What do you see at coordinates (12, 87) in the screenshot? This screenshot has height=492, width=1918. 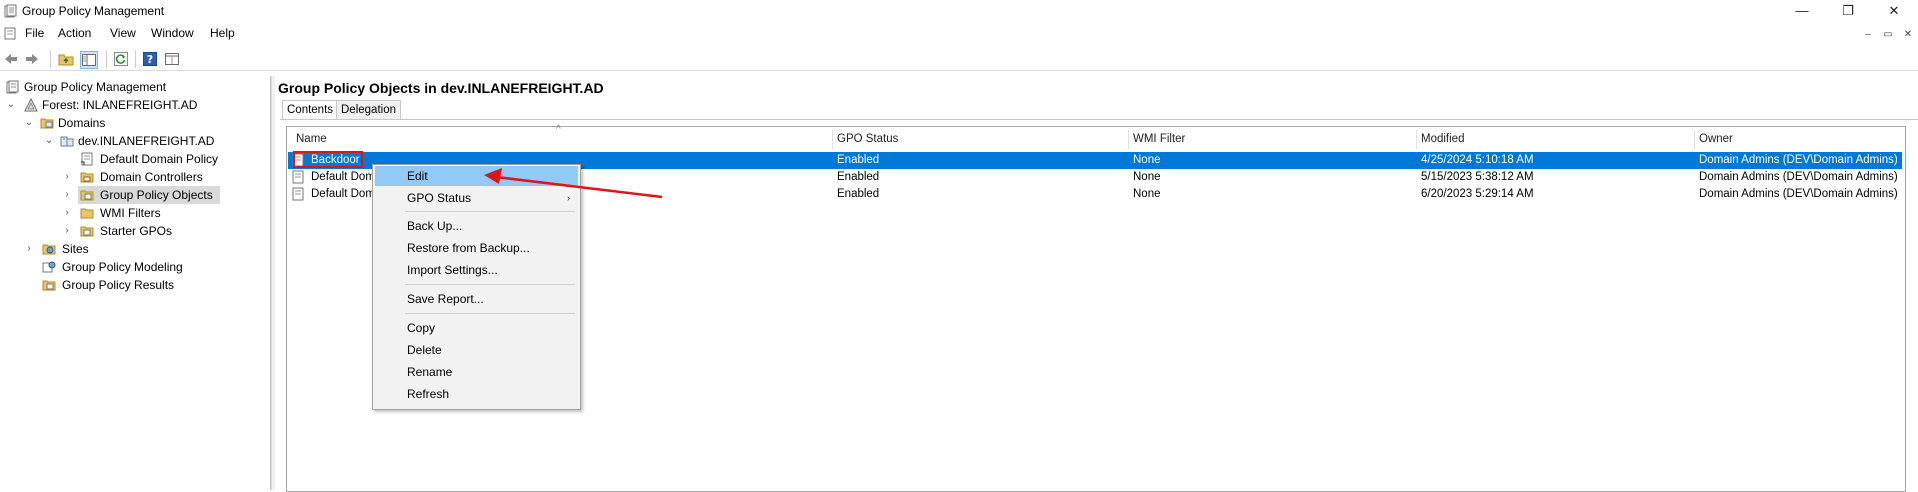 I see `gpm-root-icon` at bounding box center [12, 87].